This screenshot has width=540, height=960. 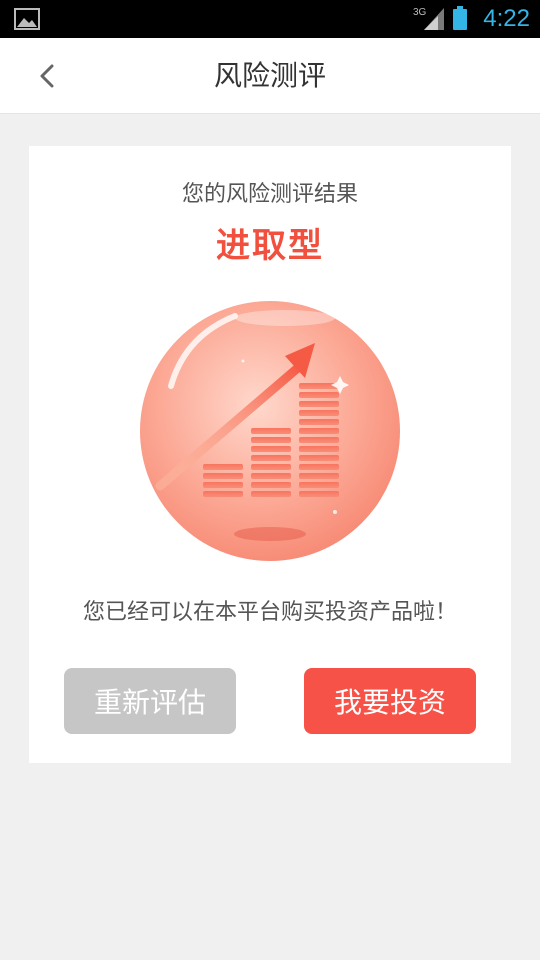 What do you see at coordinates (270, 431) in the screenshot?
I see `rising-bar-chart-with-arrow-icon` at bounding box center [270, 431].